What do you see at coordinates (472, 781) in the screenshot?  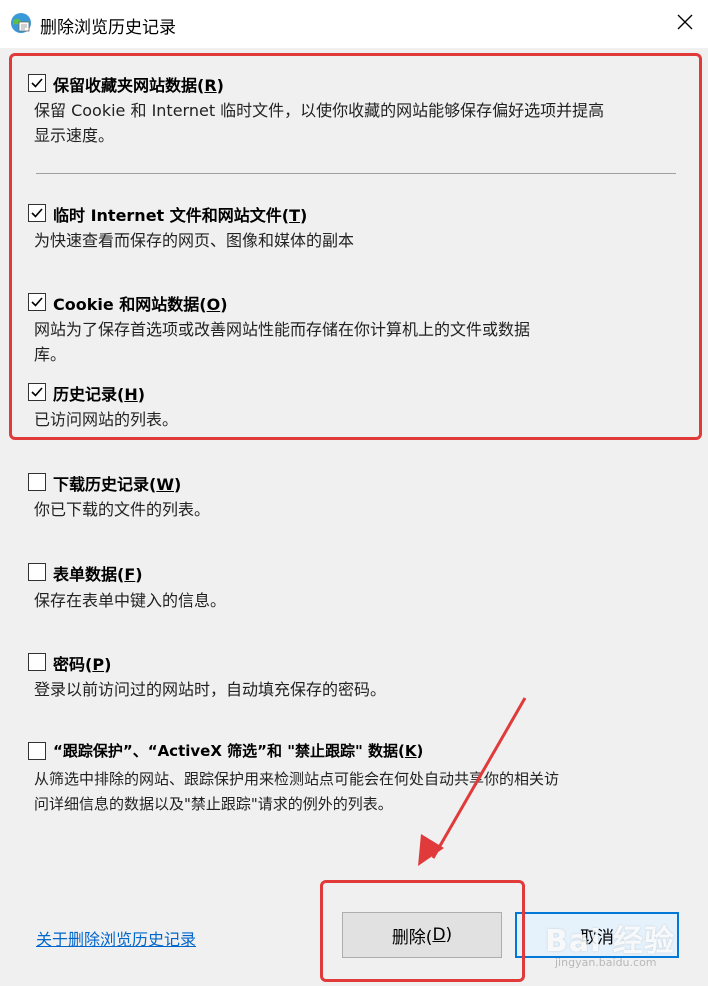 I see `arrow-annotation-icon` at bounding box center [472, 781].